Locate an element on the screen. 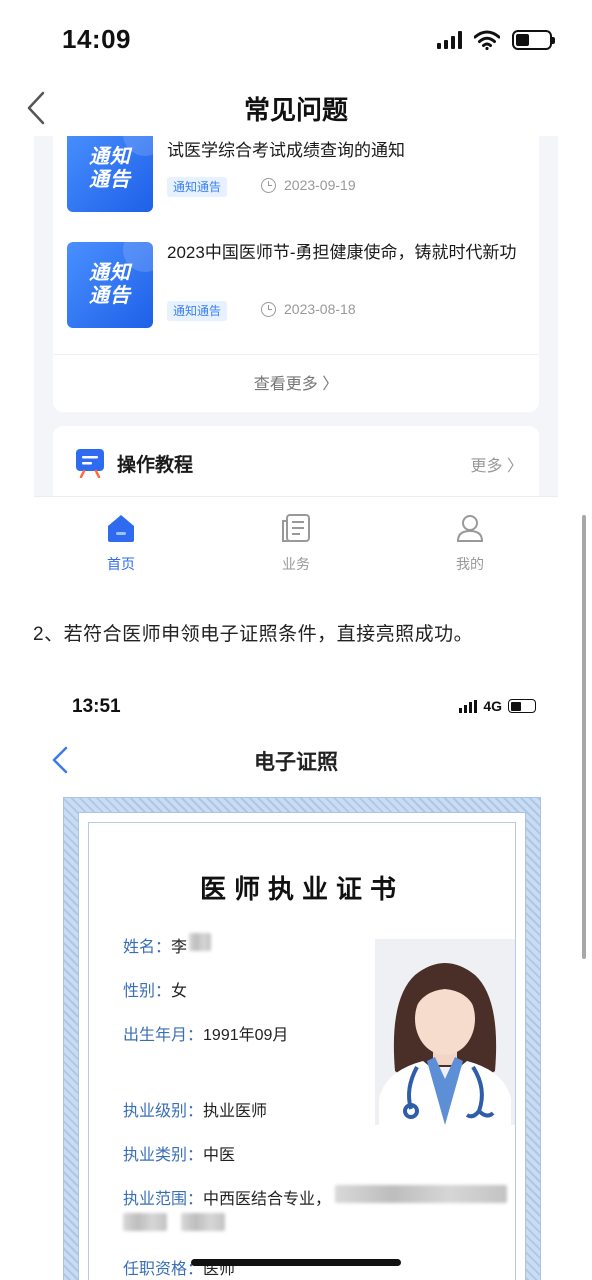 This screenshot has height=1280, width=592. tab-label: 我的 is located at coordinates (470, 564).